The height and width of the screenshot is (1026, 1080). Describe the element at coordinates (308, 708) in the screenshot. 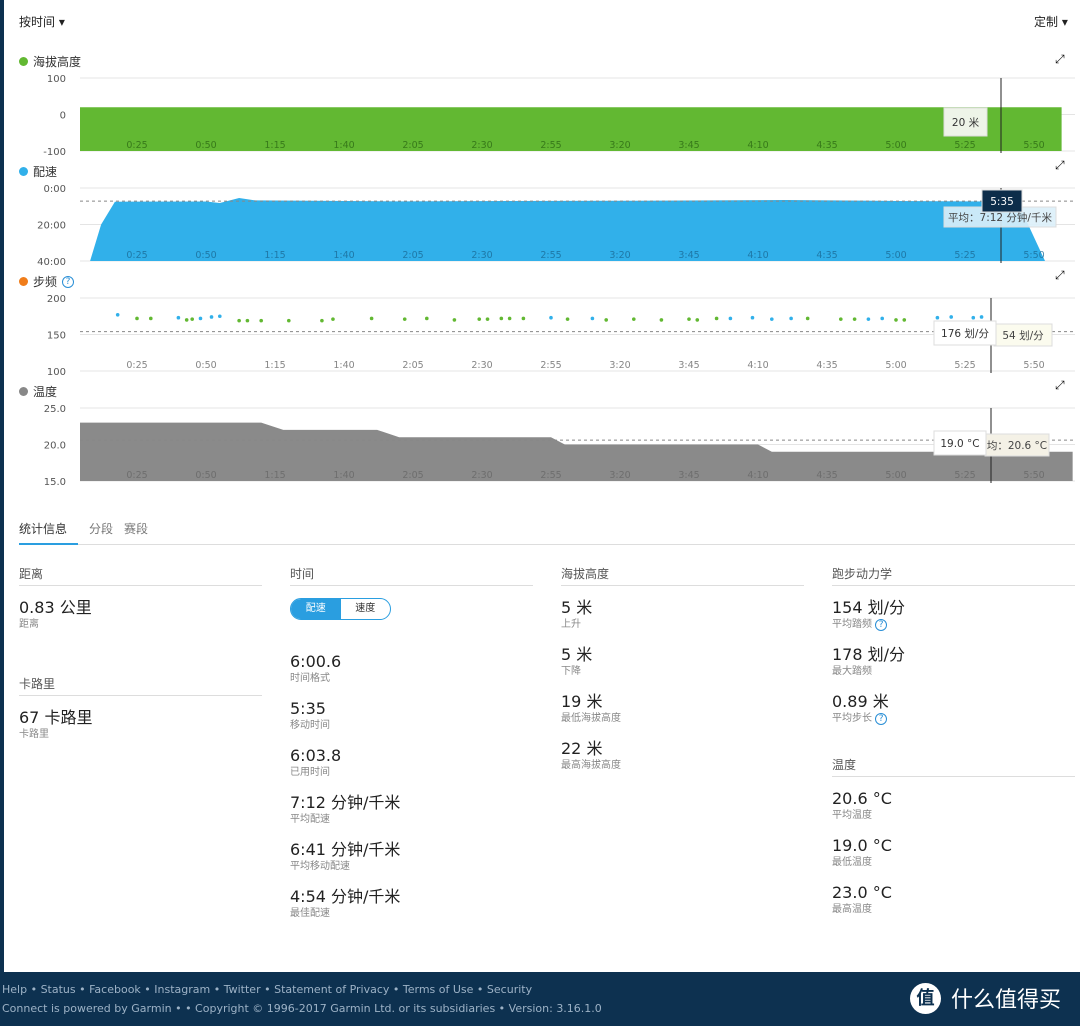

I see `time-value: 5:35` at that location.